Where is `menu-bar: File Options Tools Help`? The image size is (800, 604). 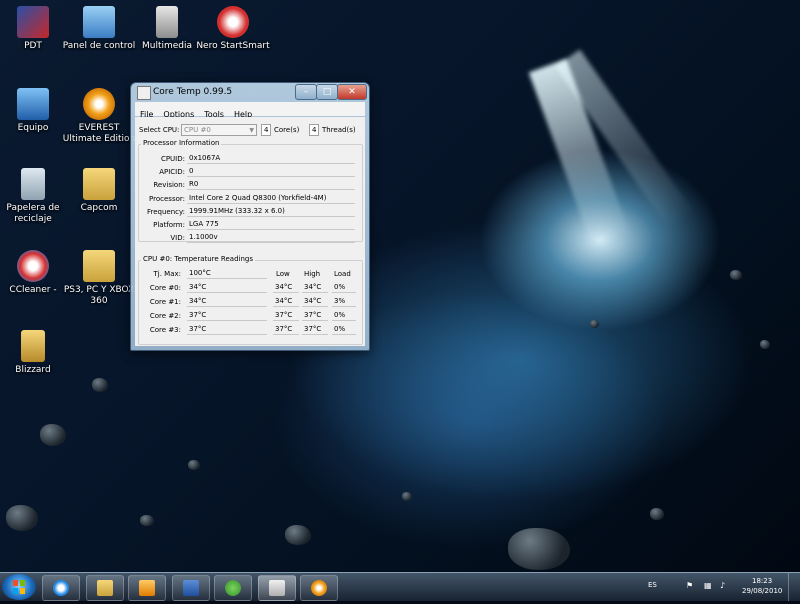 menu-bar: File Options Tools Help is located at coordinates (250, 110).